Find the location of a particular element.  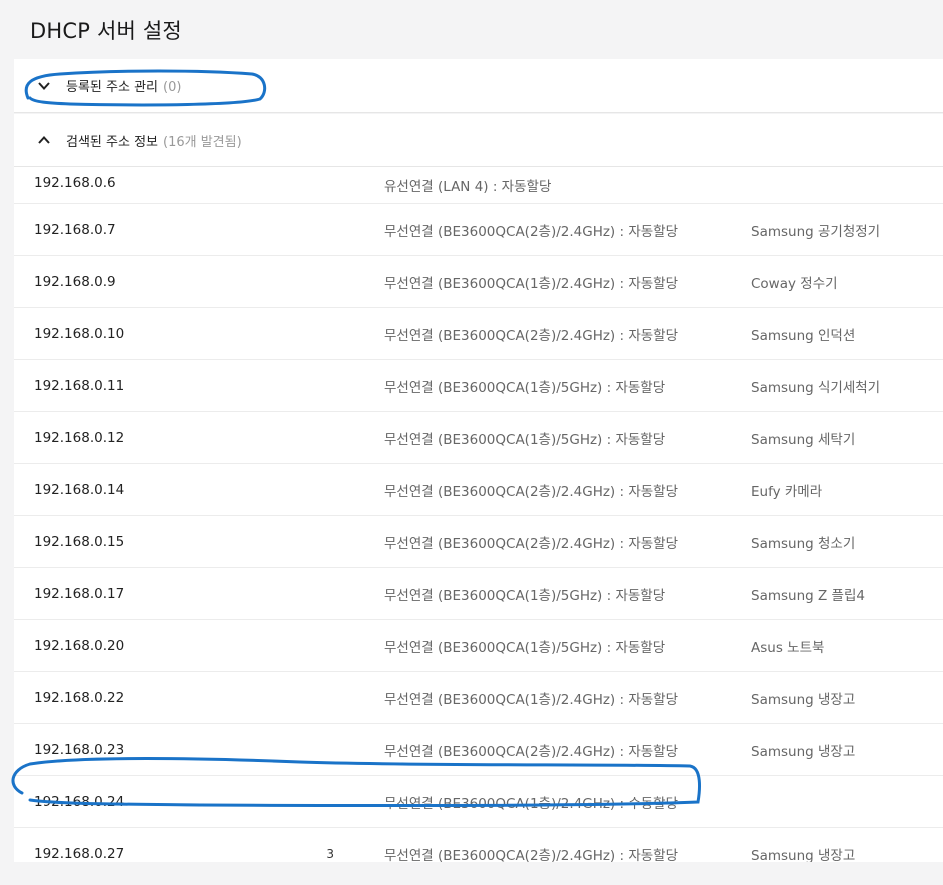

device-name: Samsung 세탁기 is located at coordinates (803, 439).